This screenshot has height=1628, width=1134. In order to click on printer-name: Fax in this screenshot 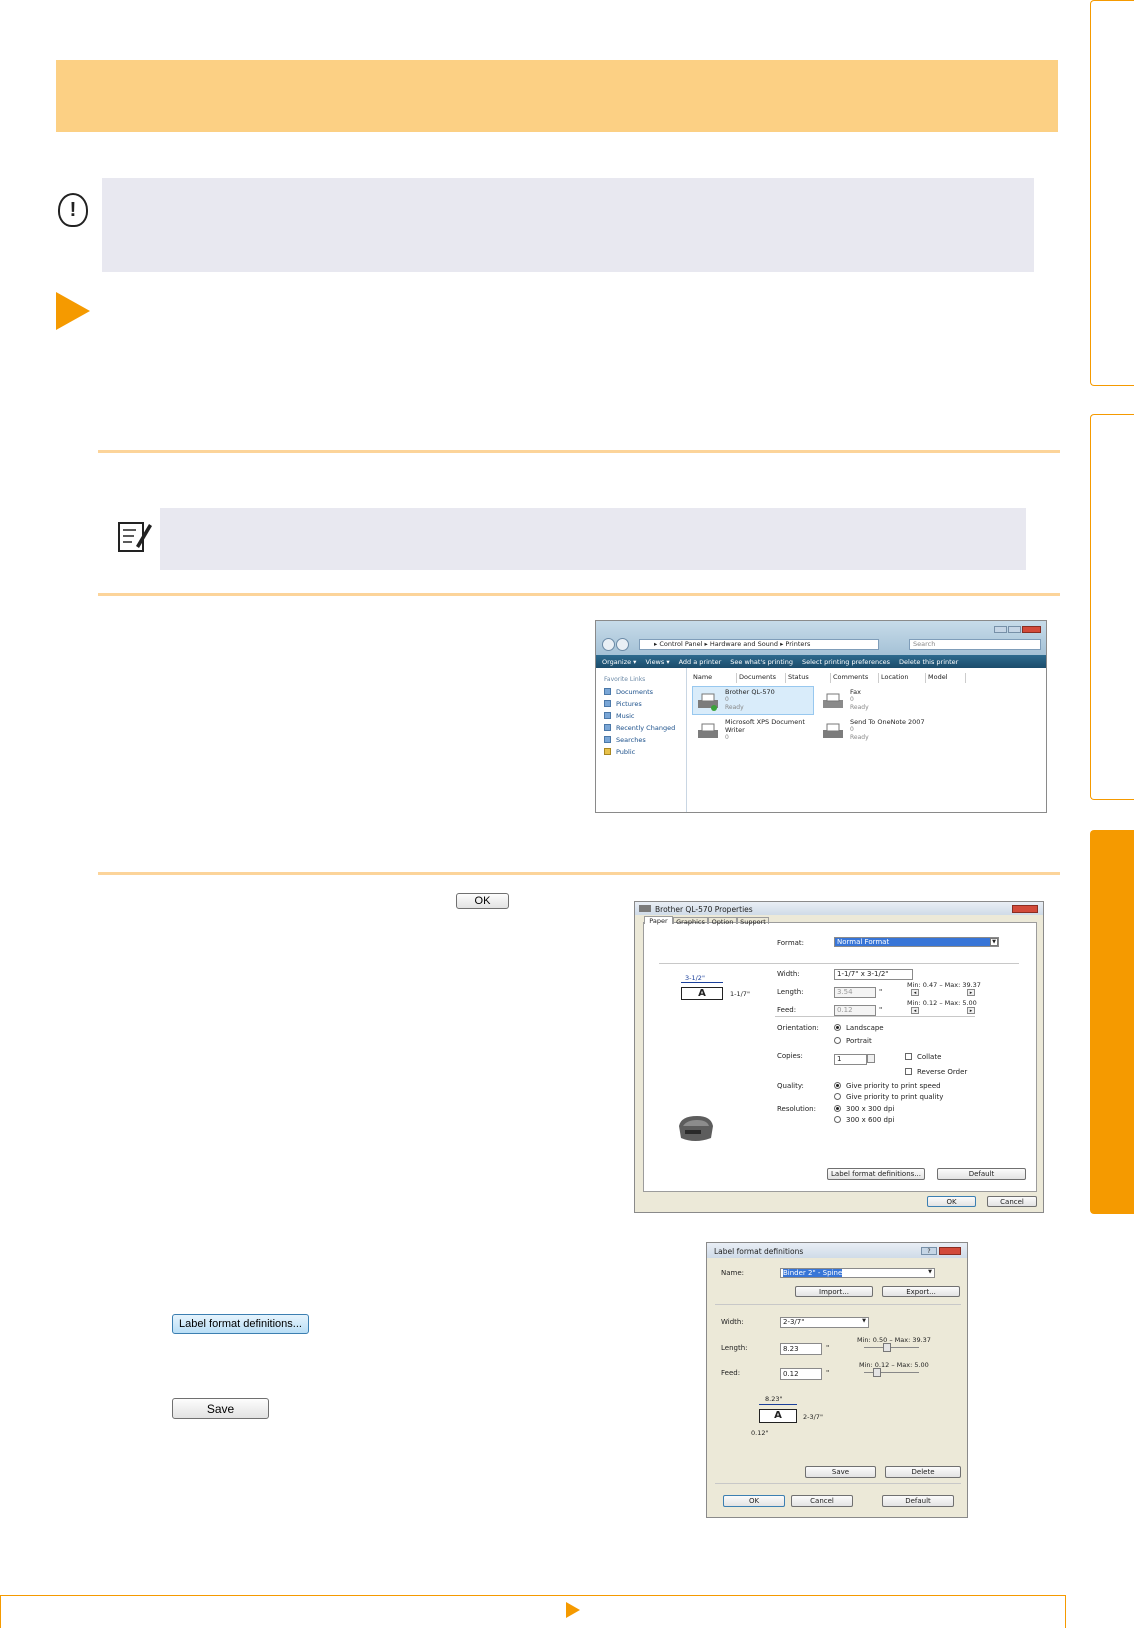, I will do `click(855, 692)`.